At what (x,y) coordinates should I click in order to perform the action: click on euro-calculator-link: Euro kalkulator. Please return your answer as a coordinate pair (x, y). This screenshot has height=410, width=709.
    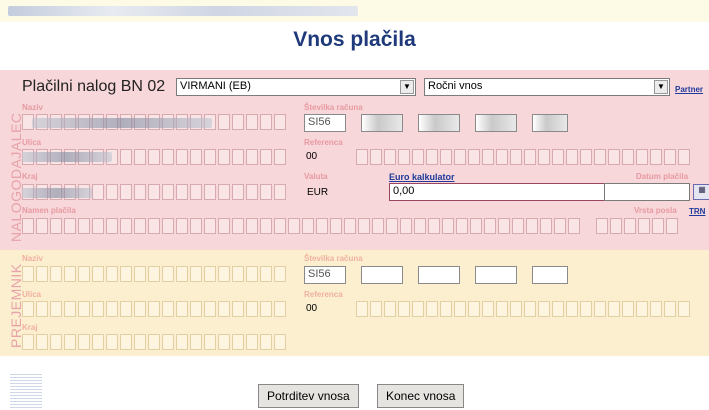
    Looking at the image, I should click on (422, 177).